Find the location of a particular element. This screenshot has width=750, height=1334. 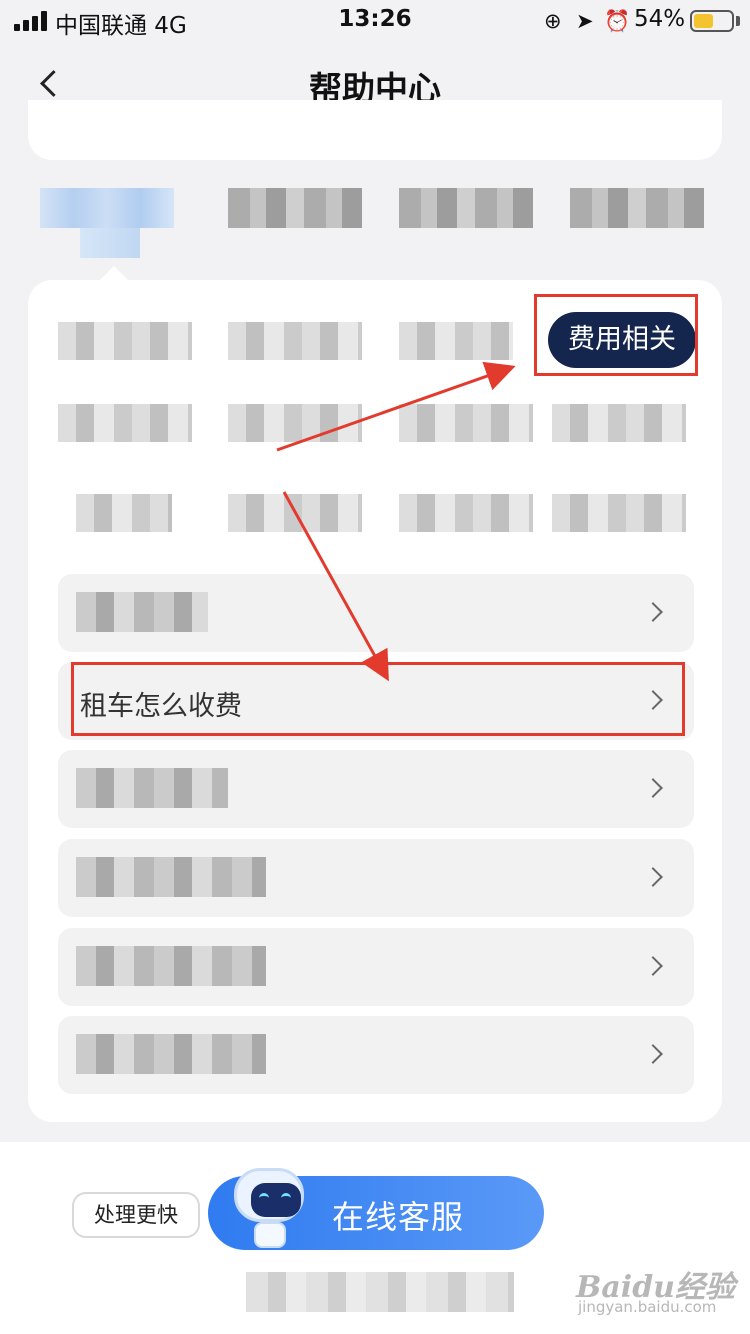

watermark-url: jingyan.baidu.com is located at coordinates (647, 1307).